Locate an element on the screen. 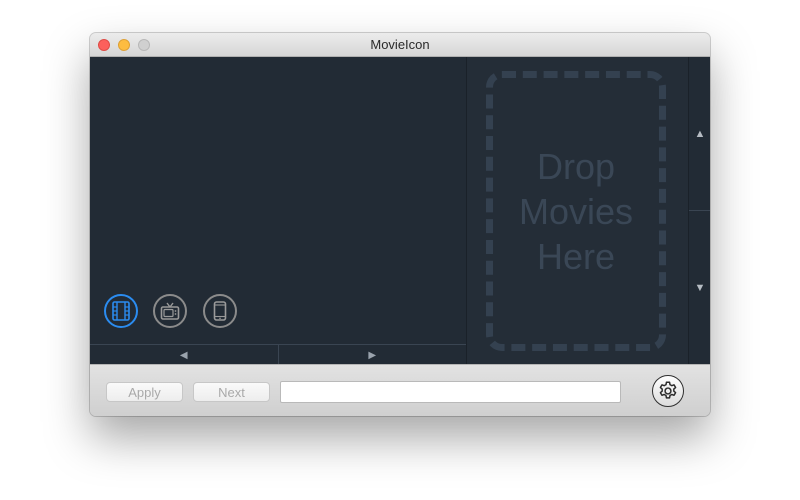  title-bar: MovieIcon is located at coordinates (400, 45).